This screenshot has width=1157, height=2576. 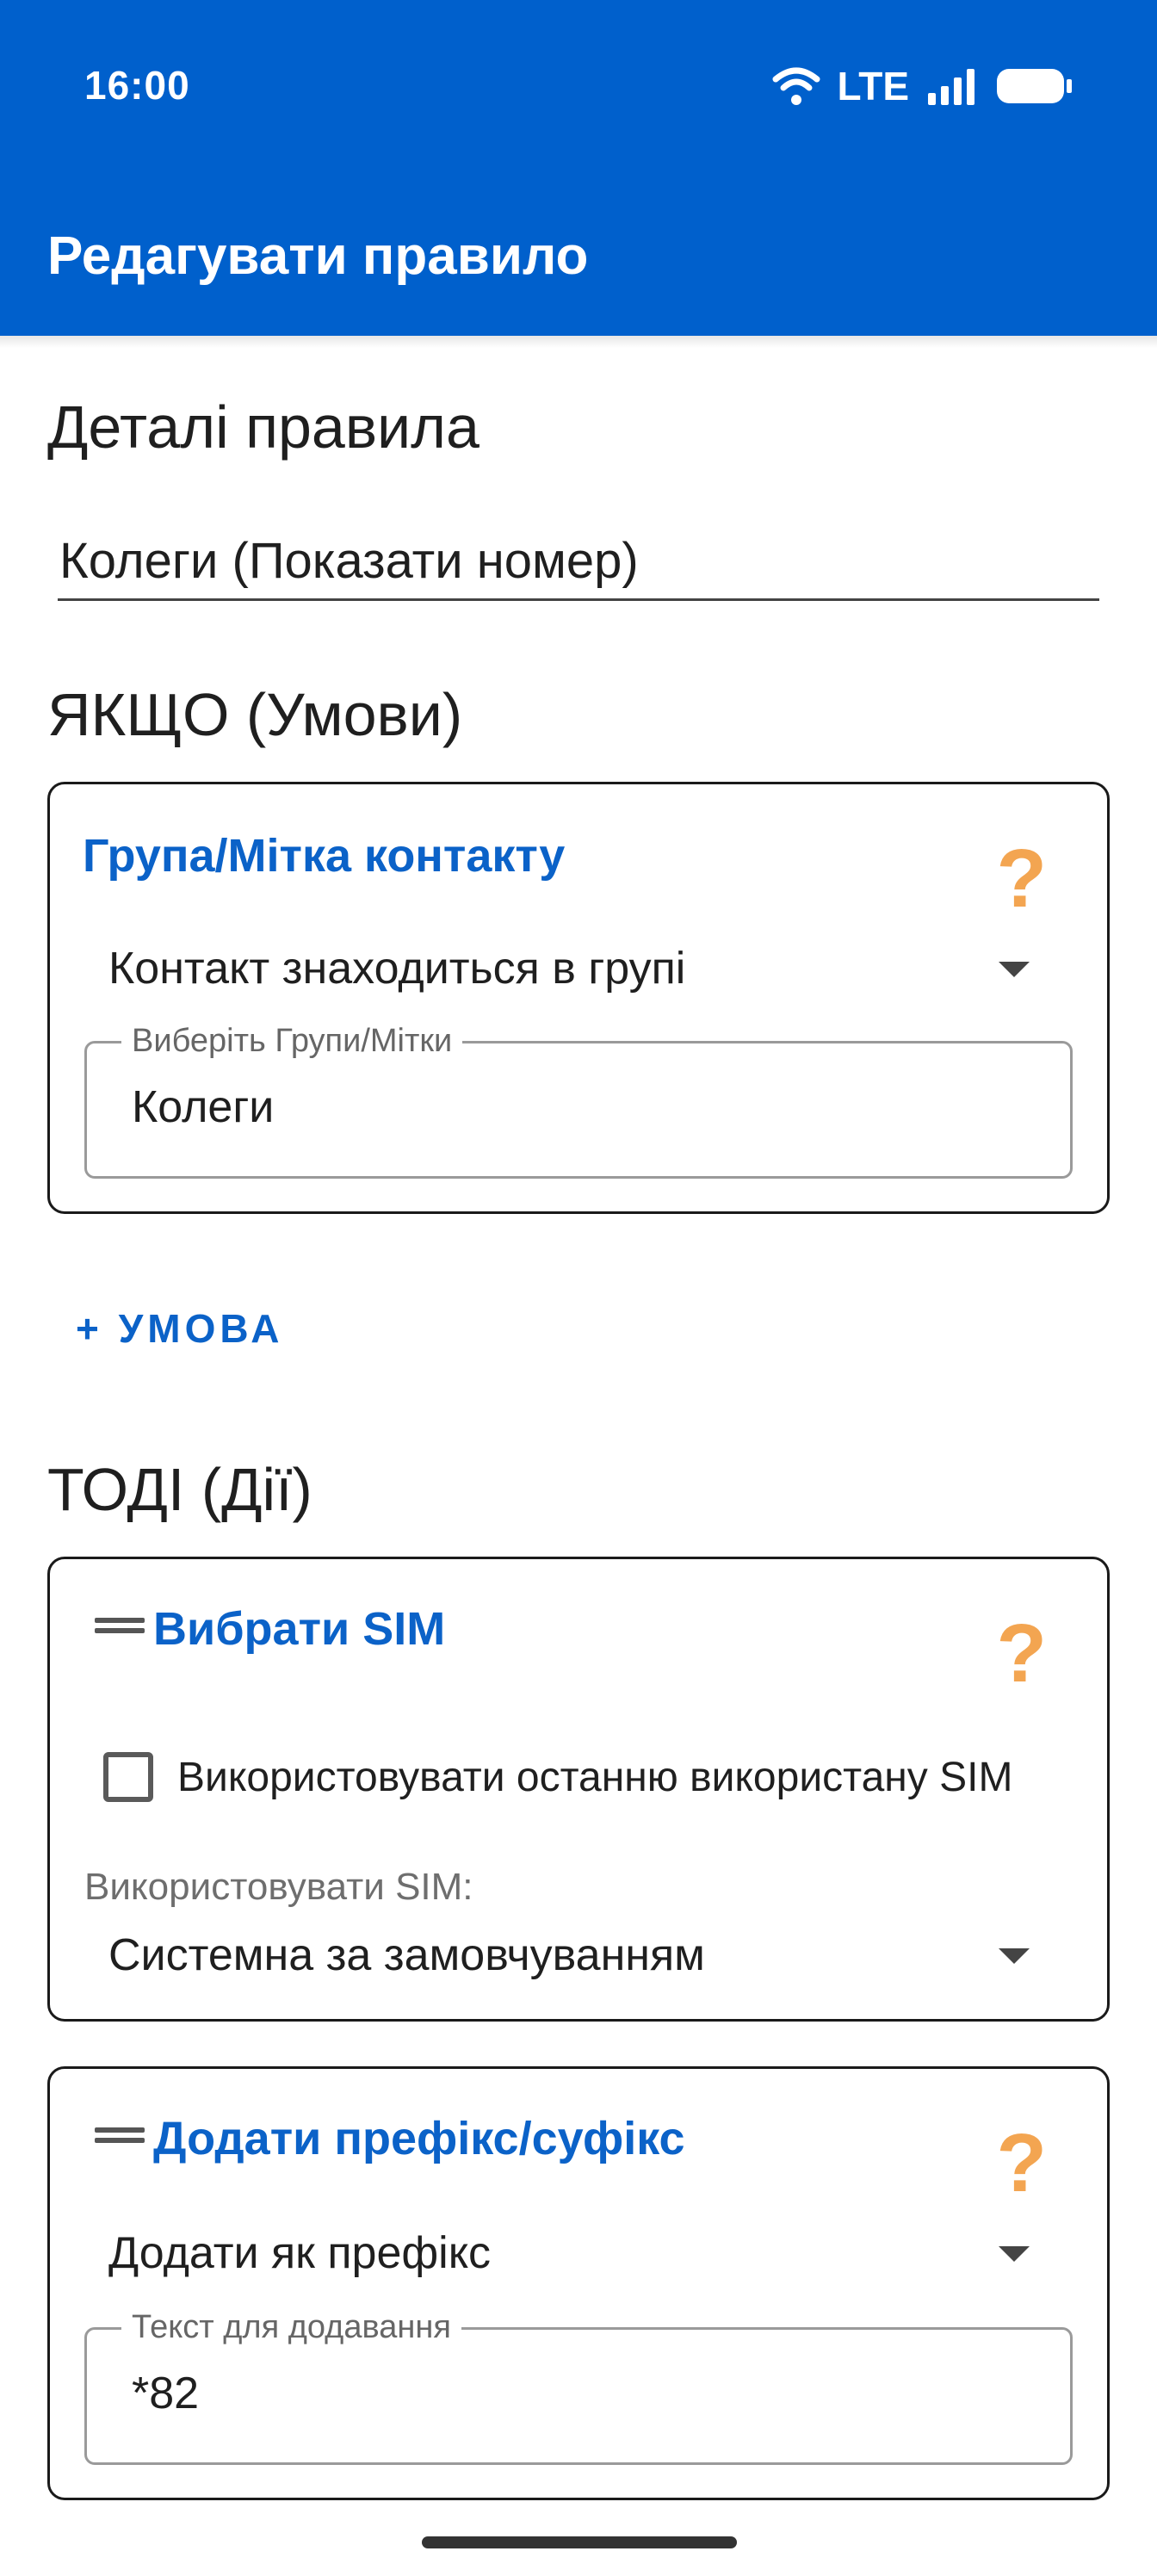 What do you see at coordinates (569, 2254) in the screenshot?
I see `prefix-mode-dropdown: Додати як префікс` at bounding box center [569, 2254].